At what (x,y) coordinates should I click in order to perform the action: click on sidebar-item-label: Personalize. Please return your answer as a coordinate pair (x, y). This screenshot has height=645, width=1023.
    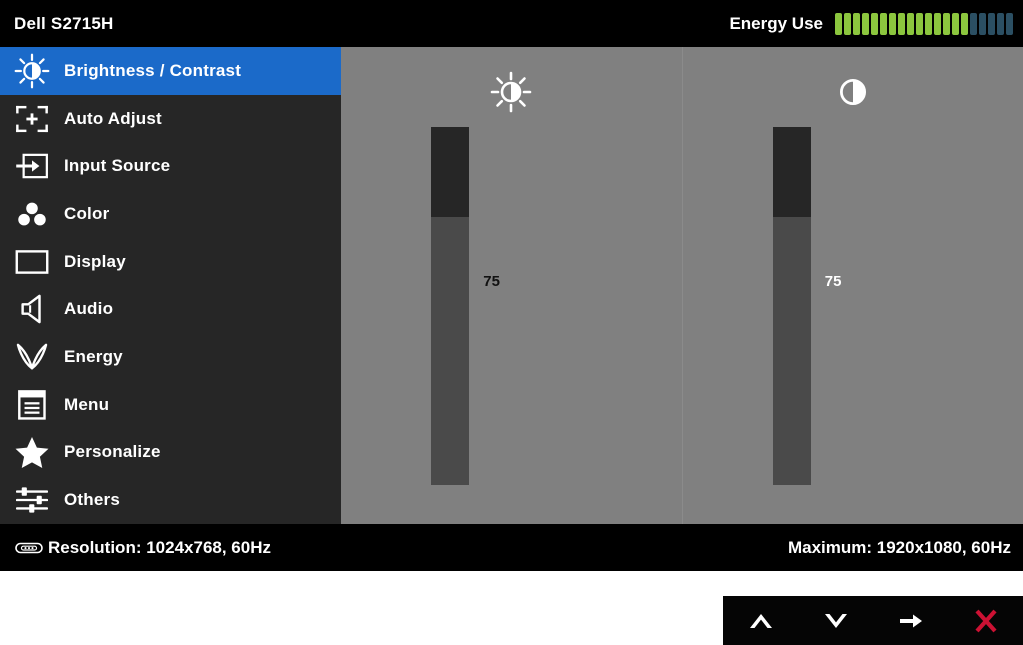
    Looking at the image, I should click on (112, 452).